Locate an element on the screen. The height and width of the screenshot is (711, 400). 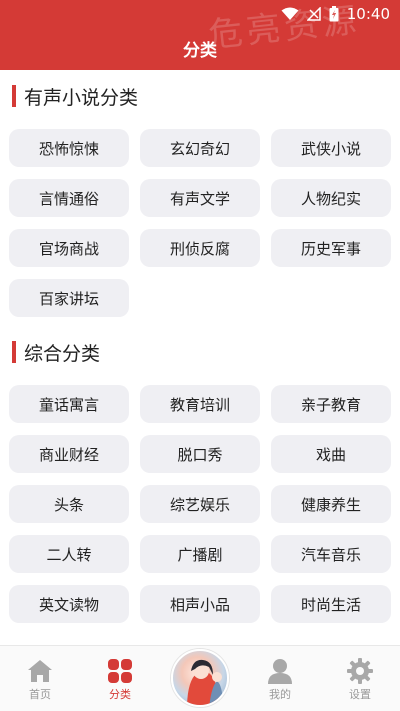
nav-home: 首页 is located at coordinates (40, 678).